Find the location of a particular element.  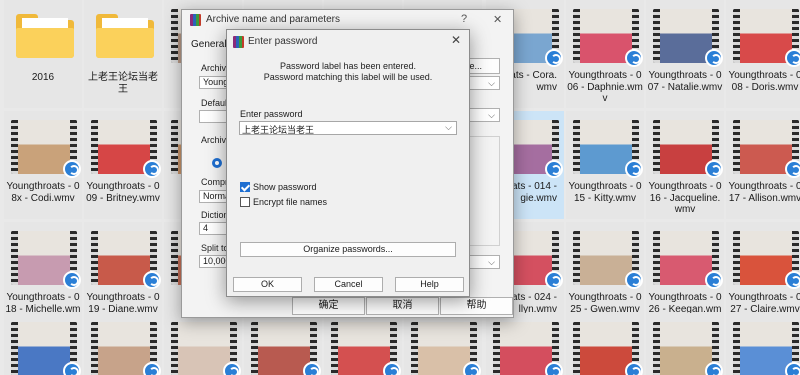

show-password-option: Show password is located at coordinates (278, 187).